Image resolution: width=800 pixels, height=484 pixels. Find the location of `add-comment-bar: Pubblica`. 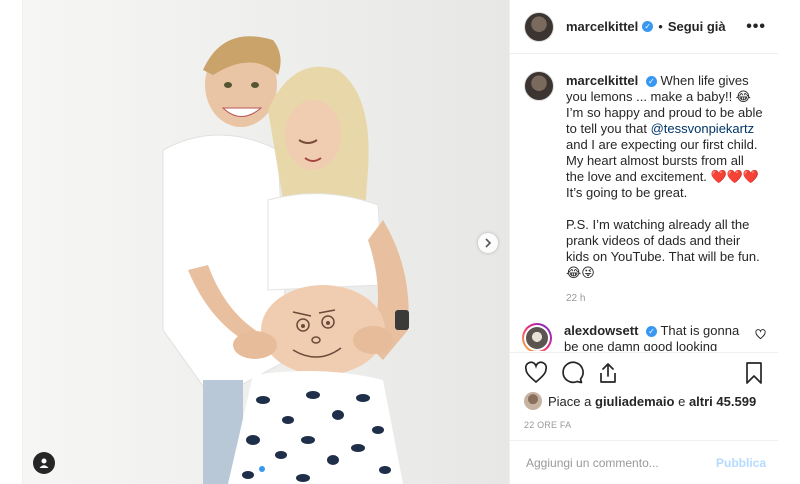

add-comment-bar: Pubblica is located at coordinates (644, 462).